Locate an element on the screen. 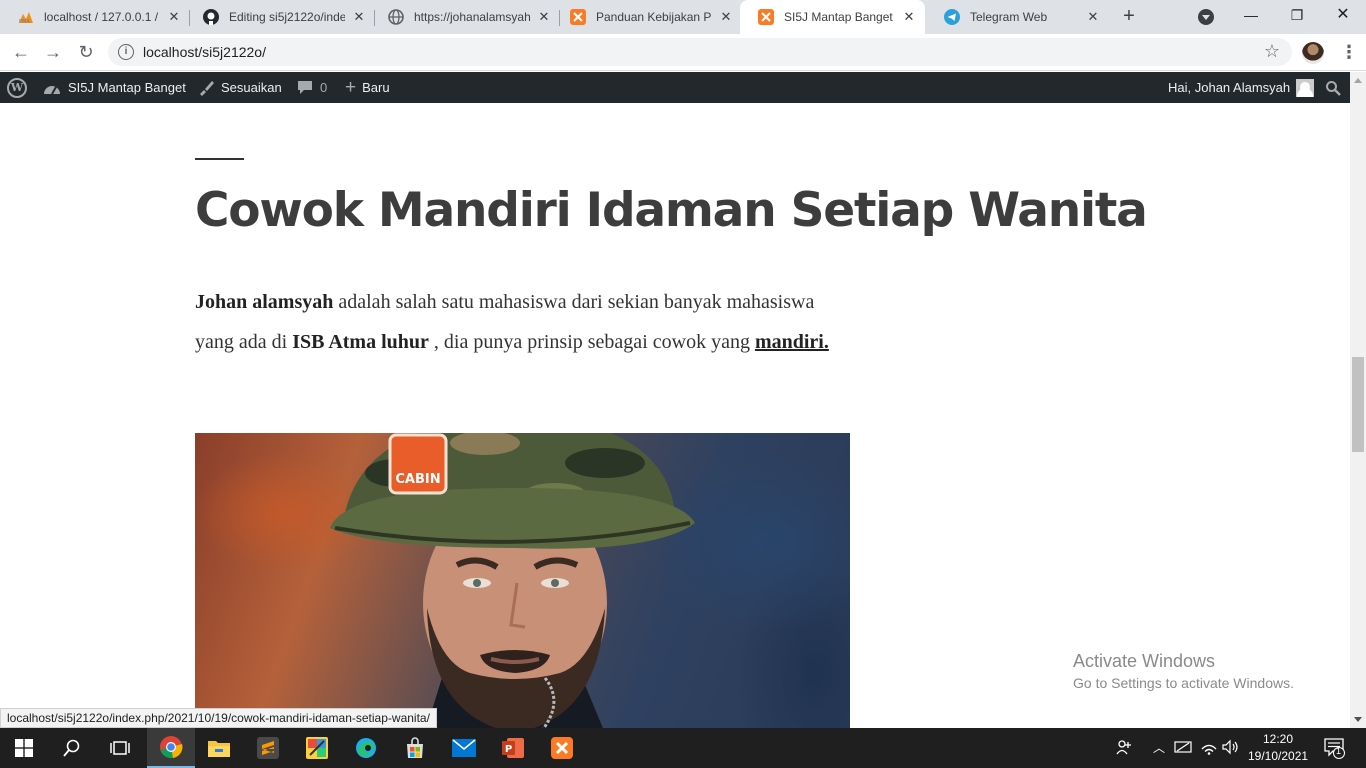  people-icon is located at coordinates (1124, 748).